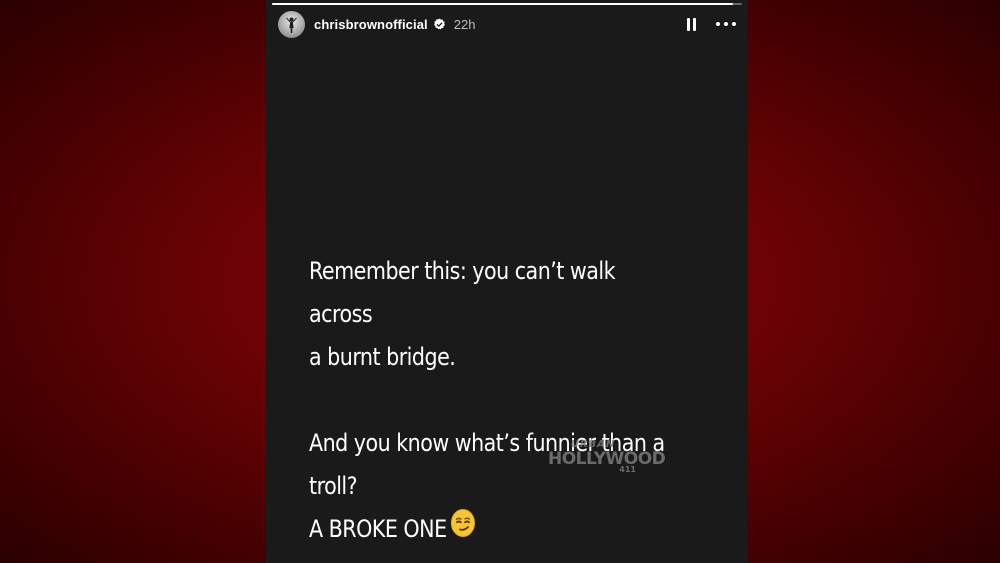  What do you see at coordinates (463, 530) in the screenshot?
I see `smirking-face-emoji` at bounding box center [463, 530].